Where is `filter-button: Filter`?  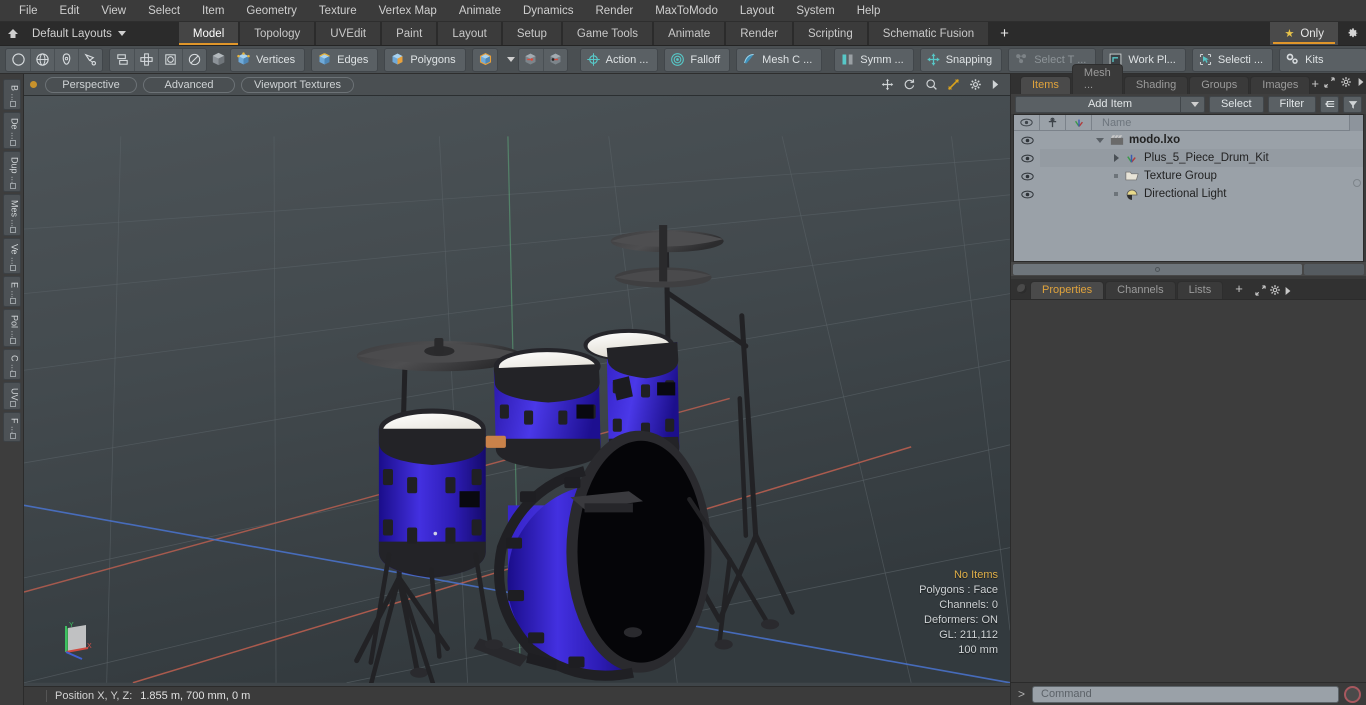 filter-button: Filter is located at coordinates (1291, 104).